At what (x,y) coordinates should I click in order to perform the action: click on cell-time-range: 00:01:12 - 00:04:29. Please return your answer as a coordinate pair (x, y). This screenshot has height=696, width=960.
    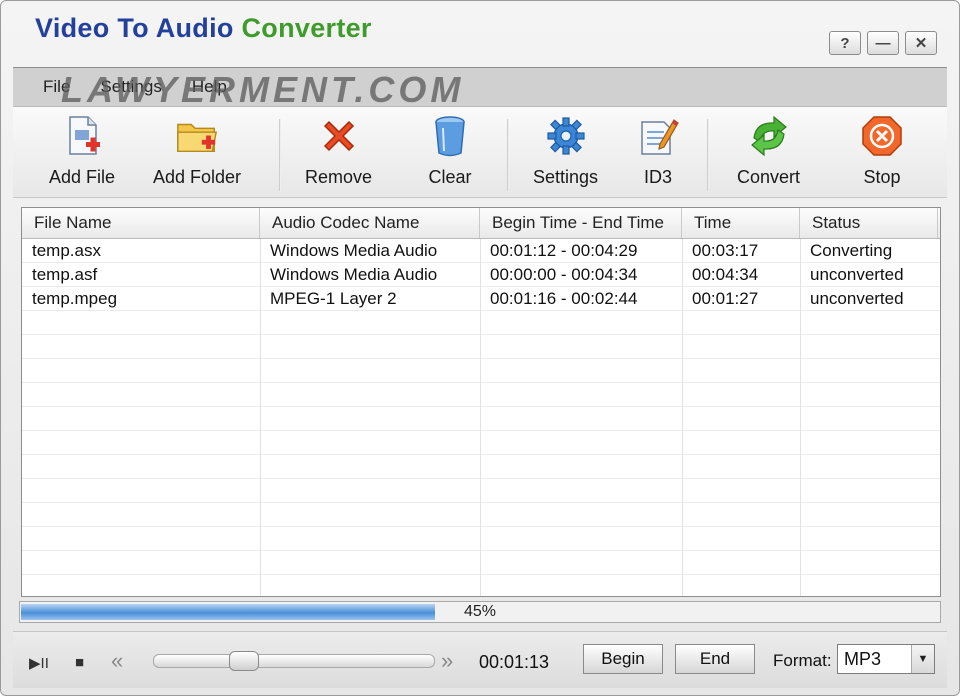
    Looking at the image, I should click on (564, 250).